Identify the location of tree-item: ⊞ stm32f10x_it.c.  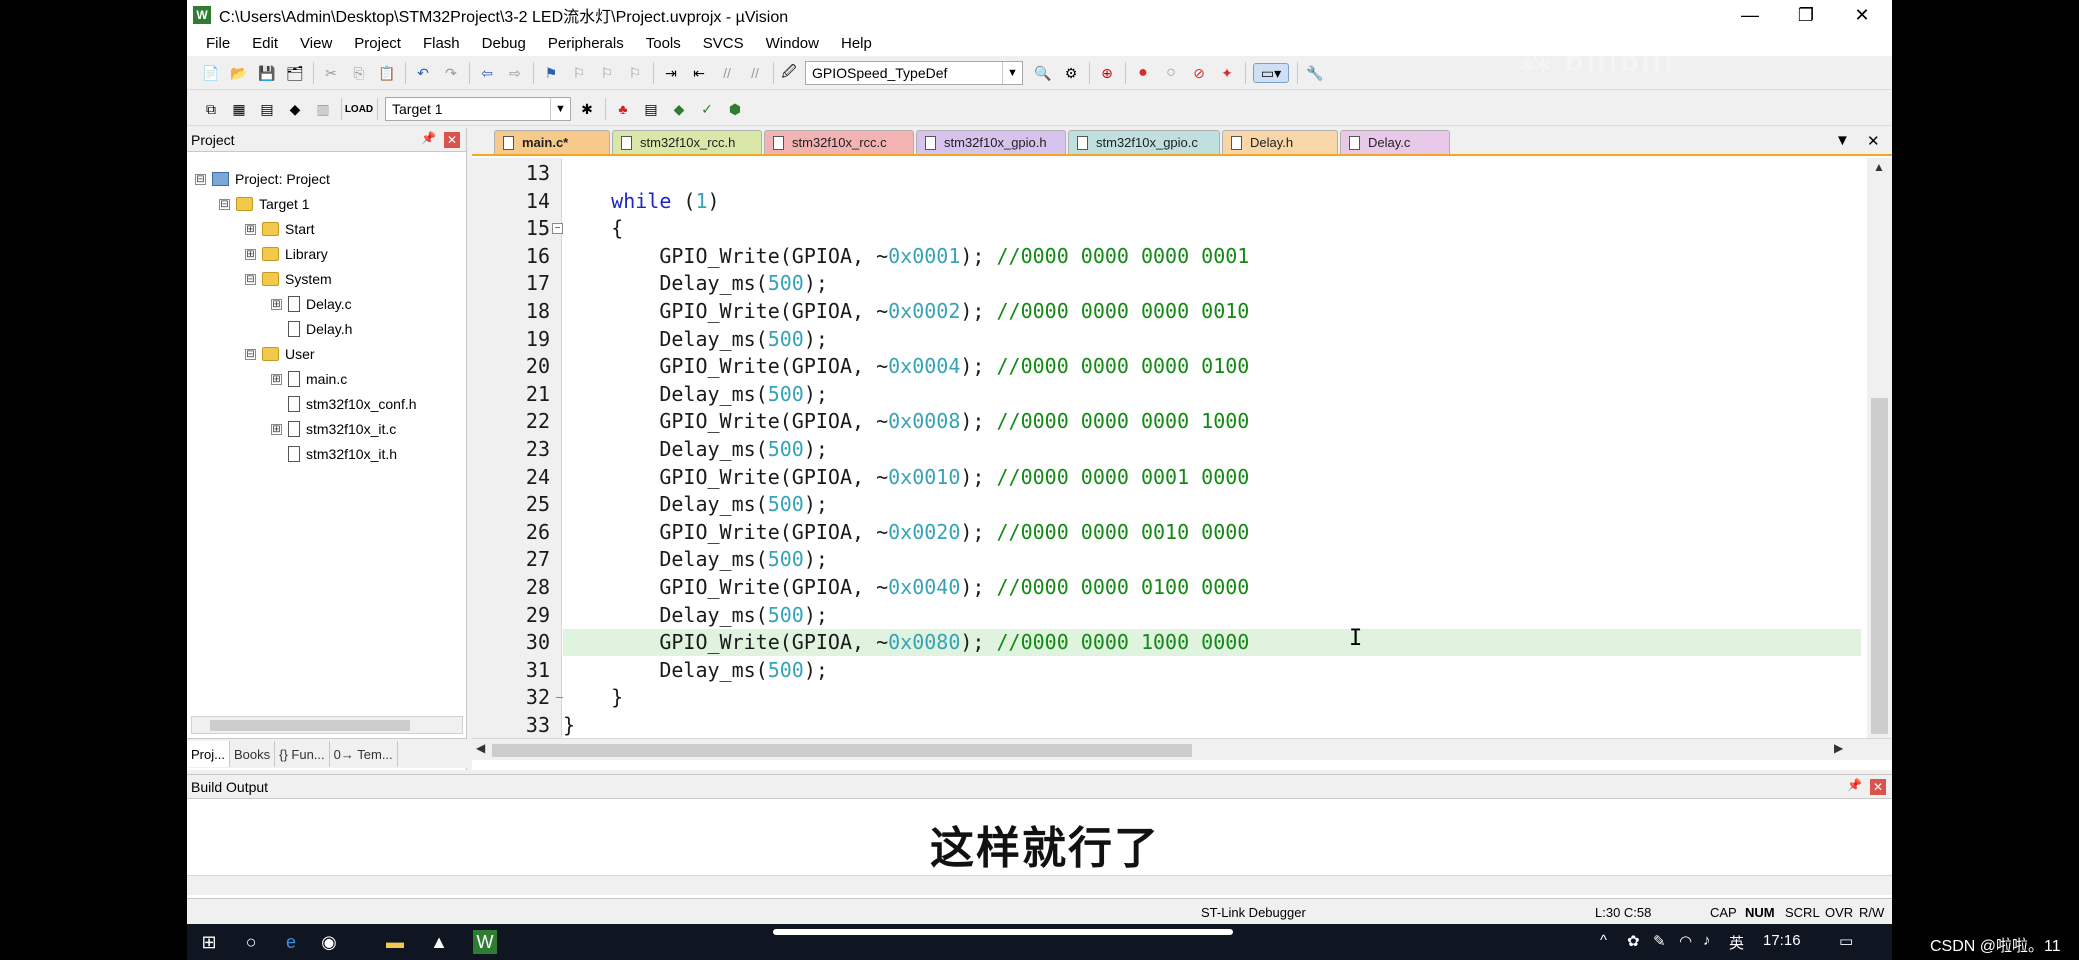
(333, 429).